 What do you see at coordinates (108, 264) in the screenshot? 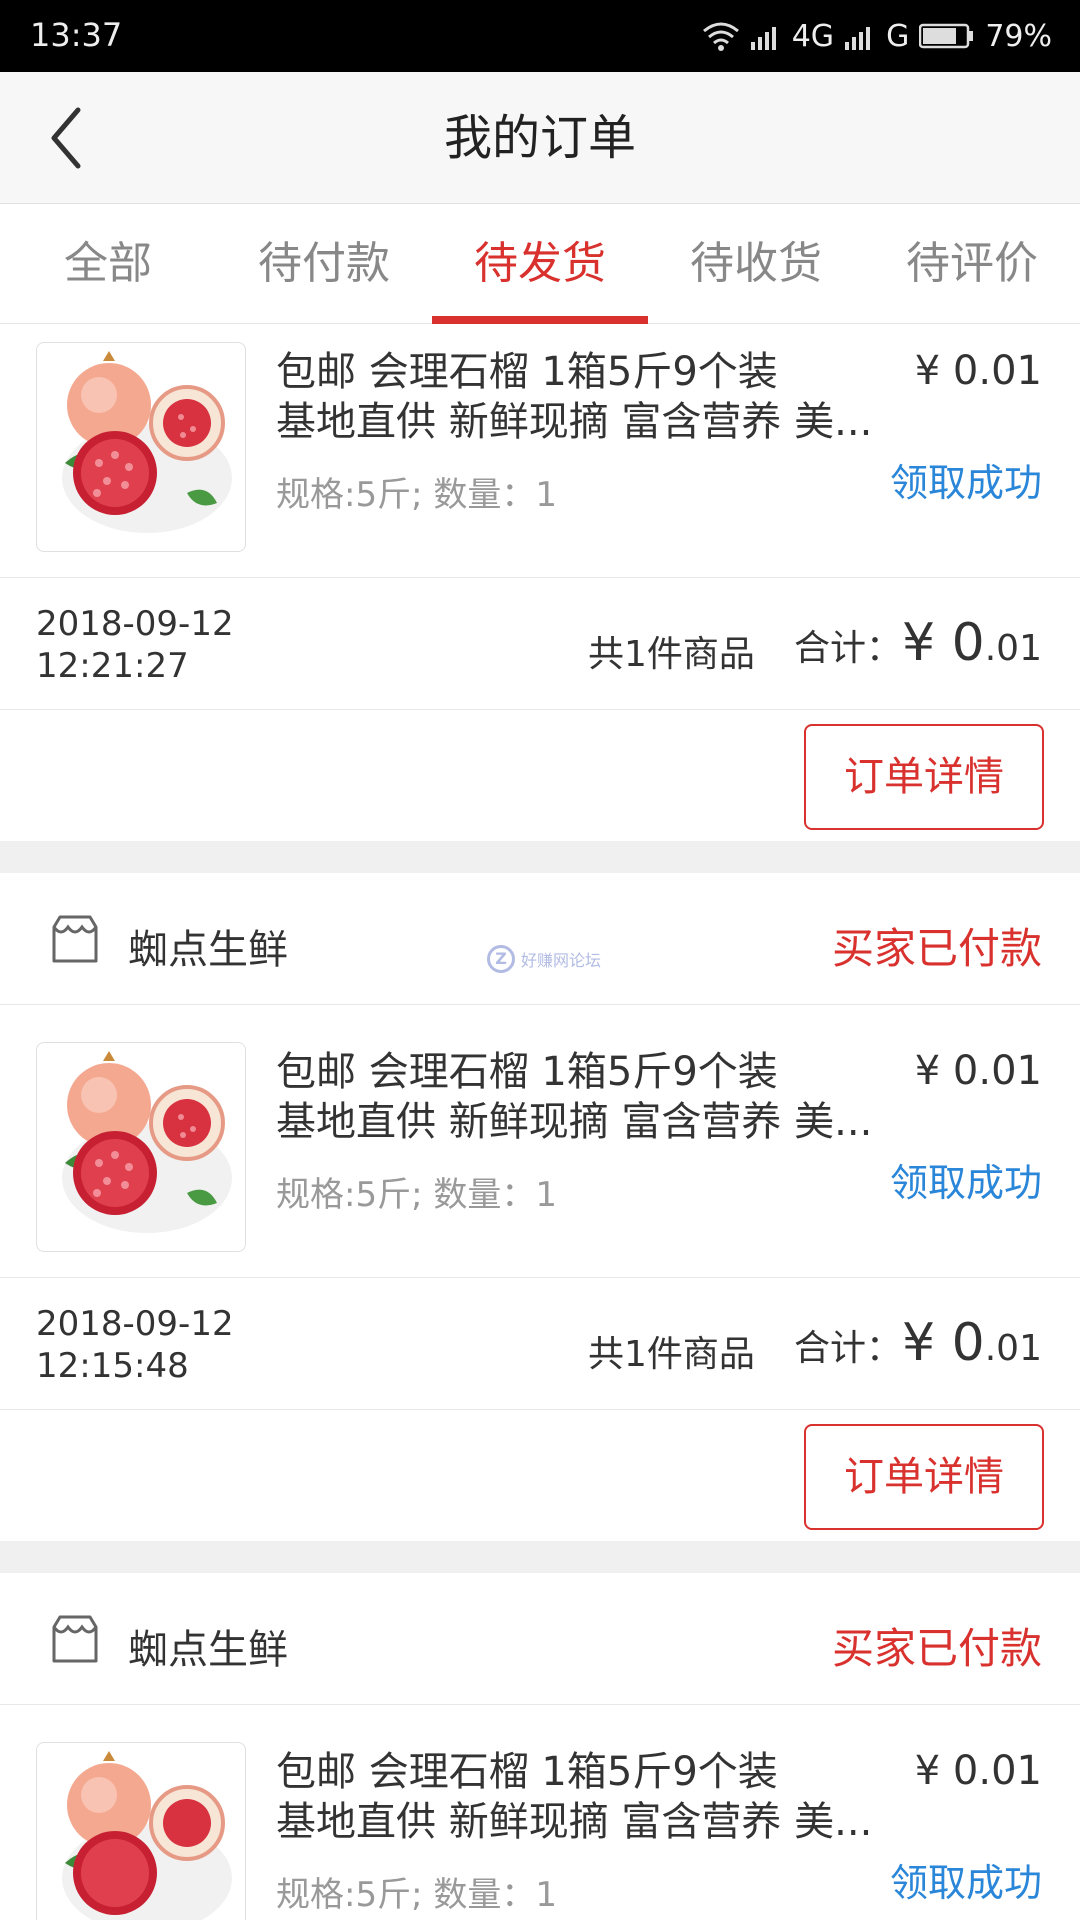
I see `tab-all: 全部` at bounding box center [108, 264].